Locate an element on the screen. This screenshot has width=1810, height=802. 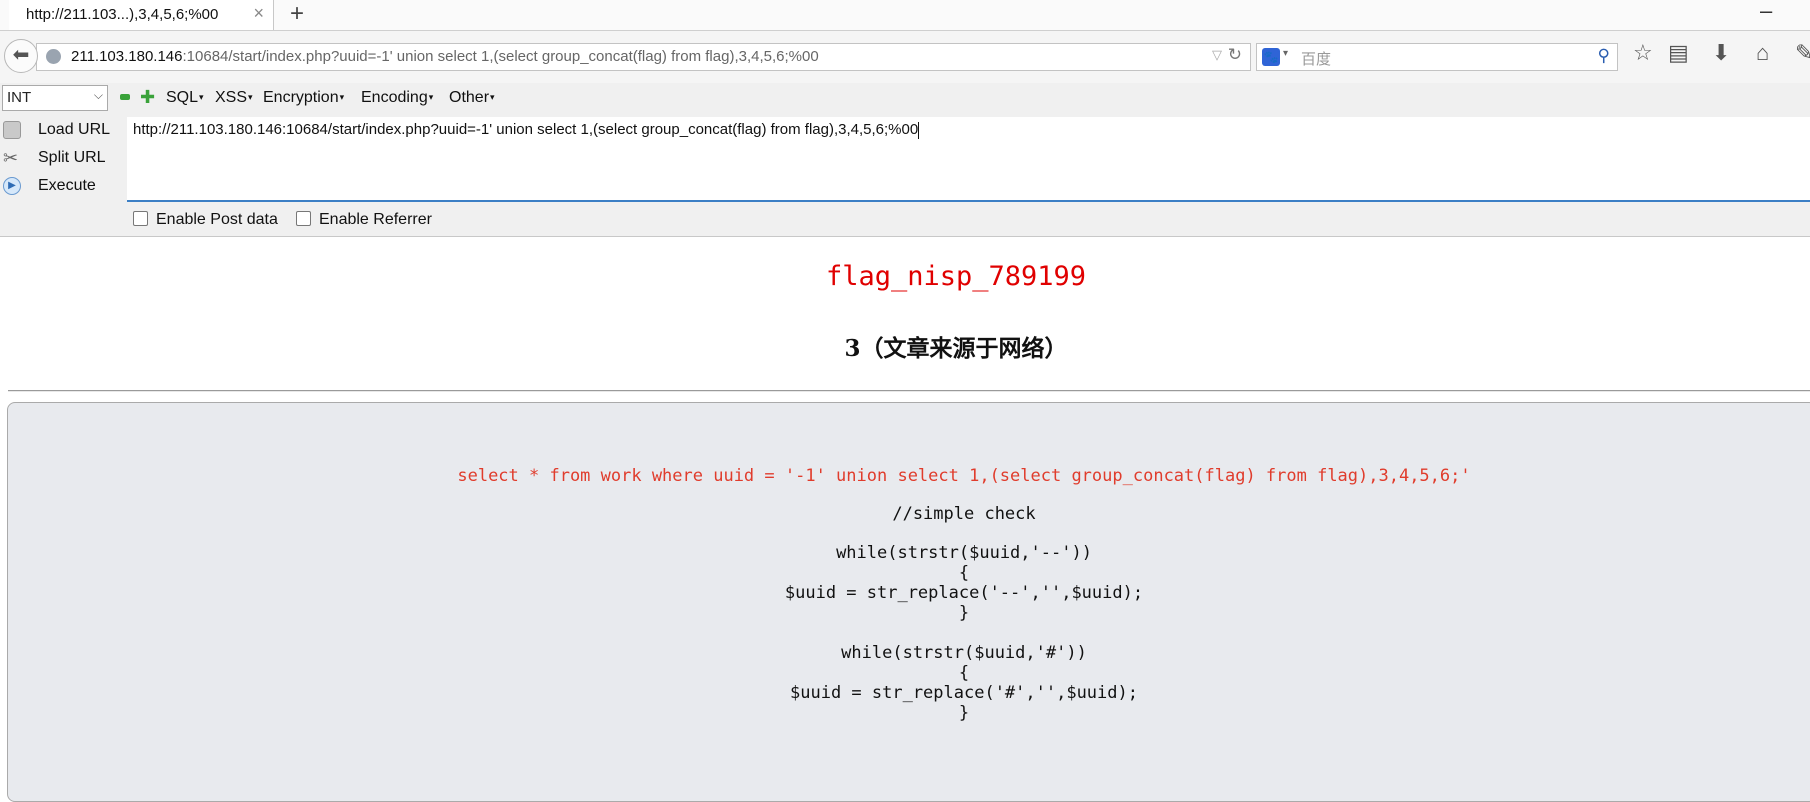
chevron-down-icon: ⌵ is located at coordinates (98, 95).